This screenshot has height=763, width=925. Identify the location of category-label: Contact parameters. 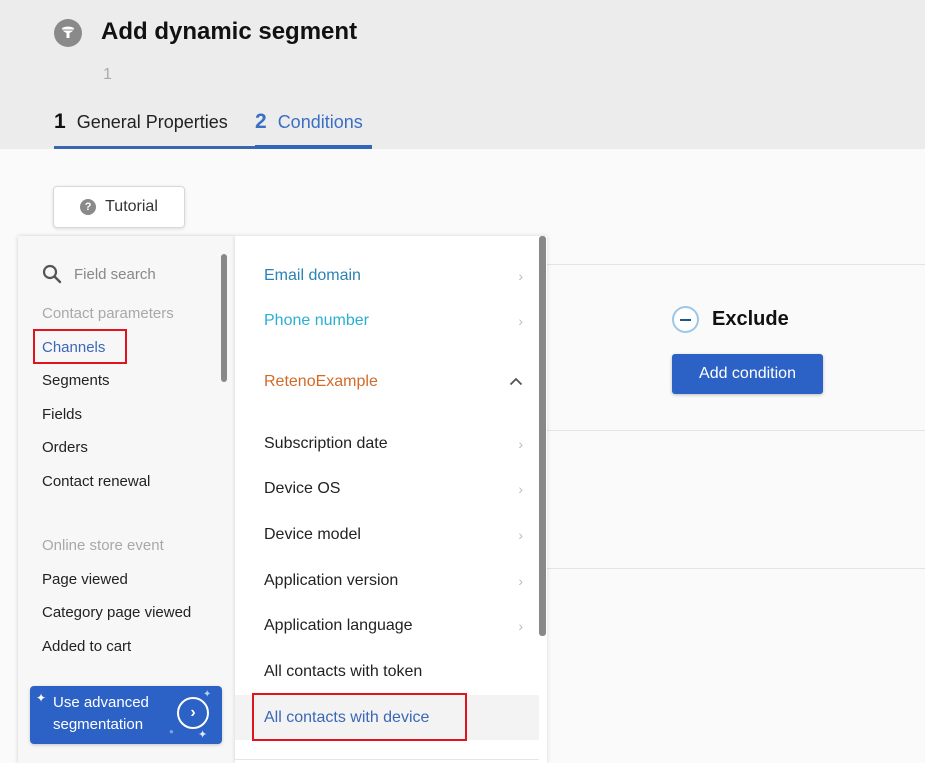
(108, 313).